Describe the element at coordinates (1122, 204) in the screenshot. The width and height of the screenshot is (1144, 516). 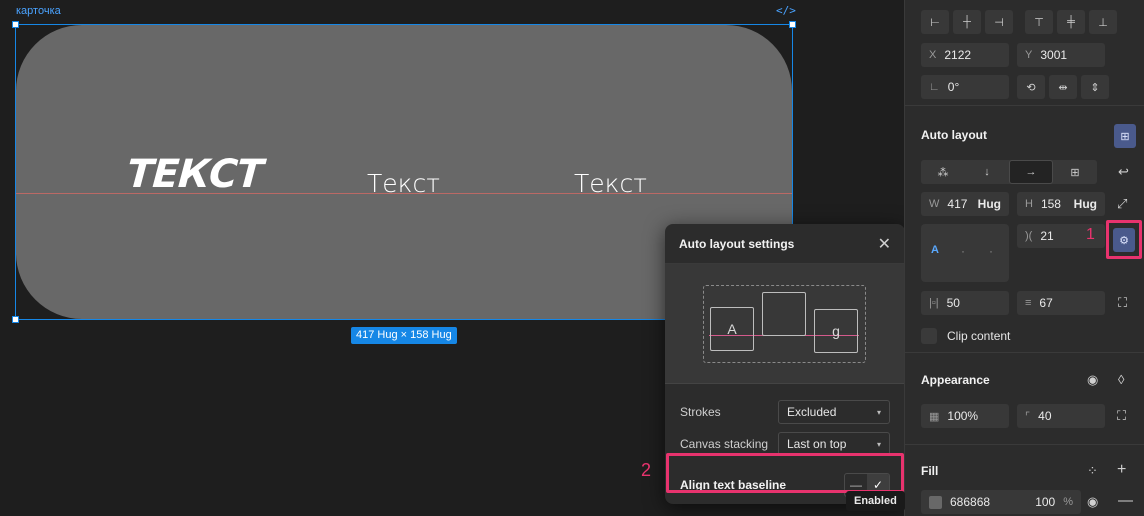
I see `resize-to-fit-icon: ⤢` at that location.